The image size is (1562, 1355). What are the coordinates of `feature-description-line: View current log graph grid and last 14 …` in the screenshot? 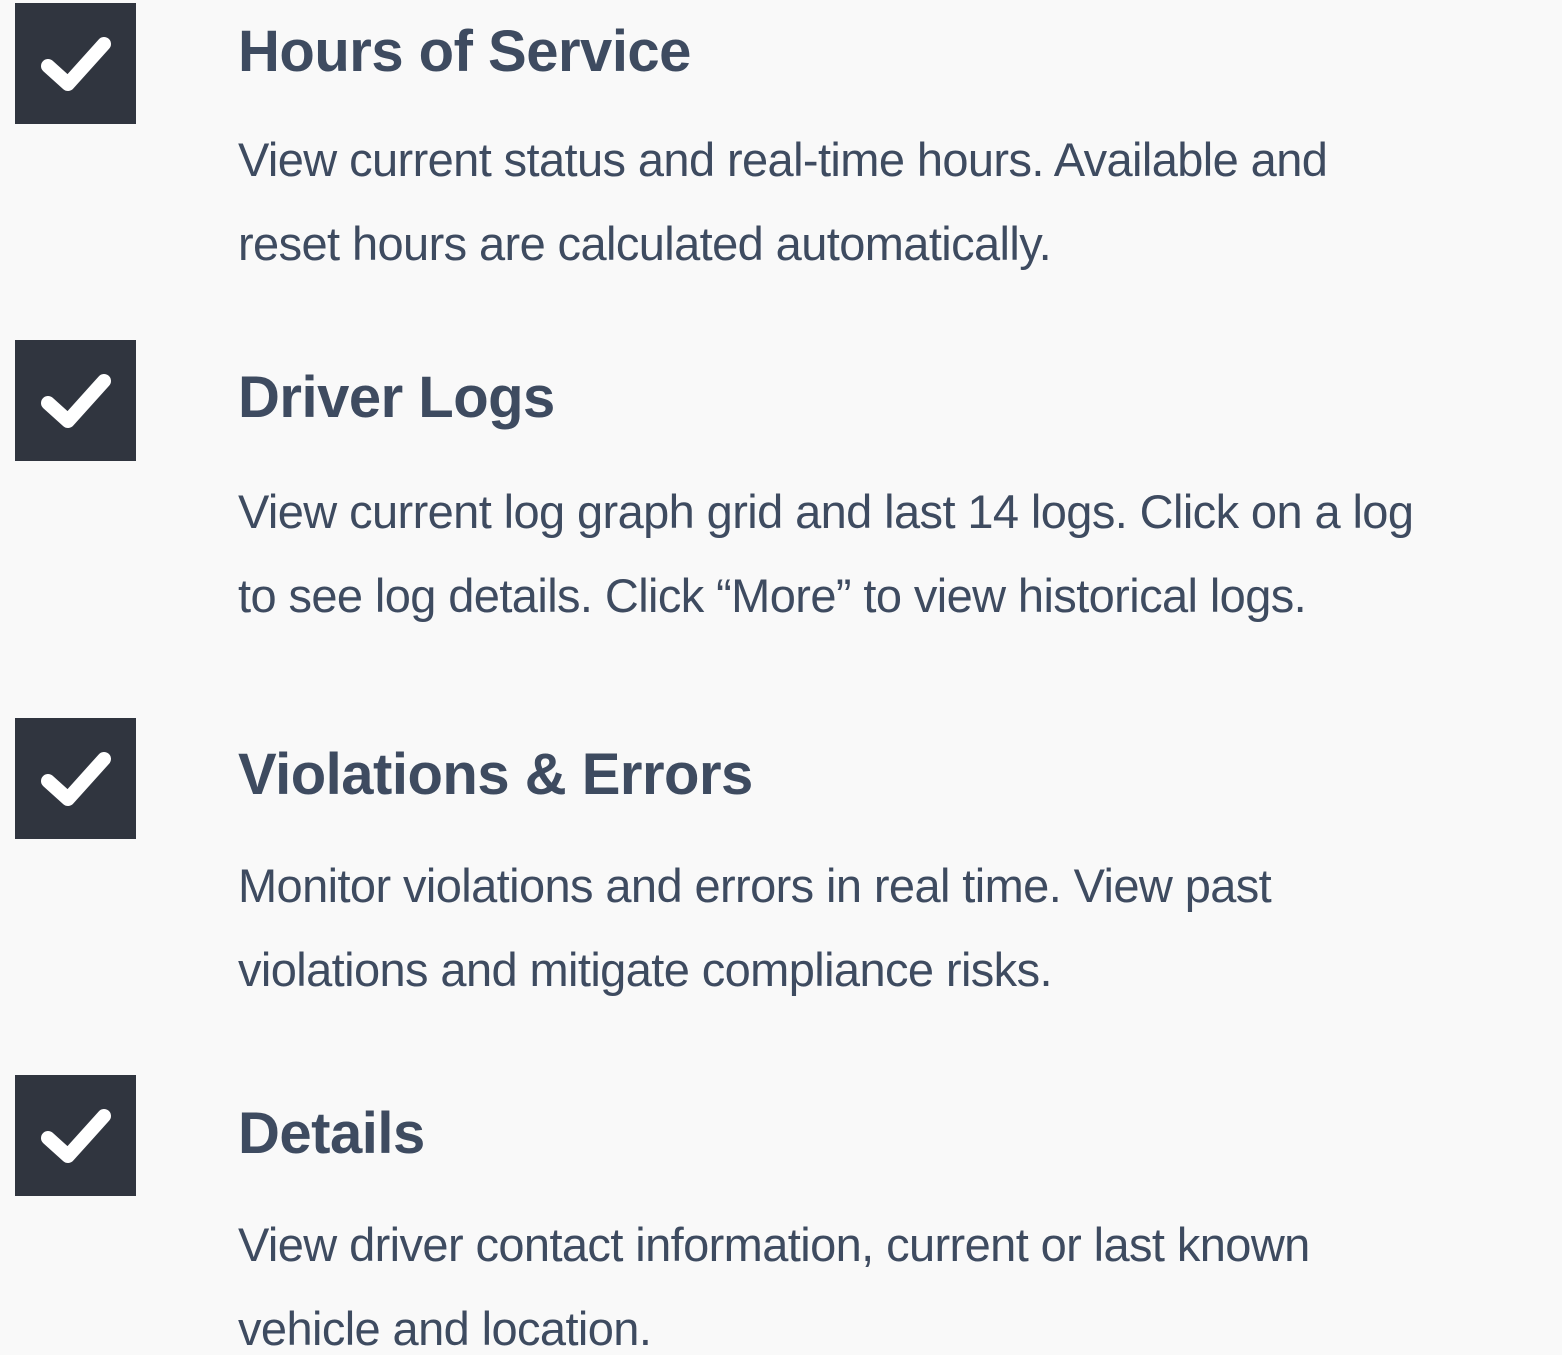 It's located at (826, 511).